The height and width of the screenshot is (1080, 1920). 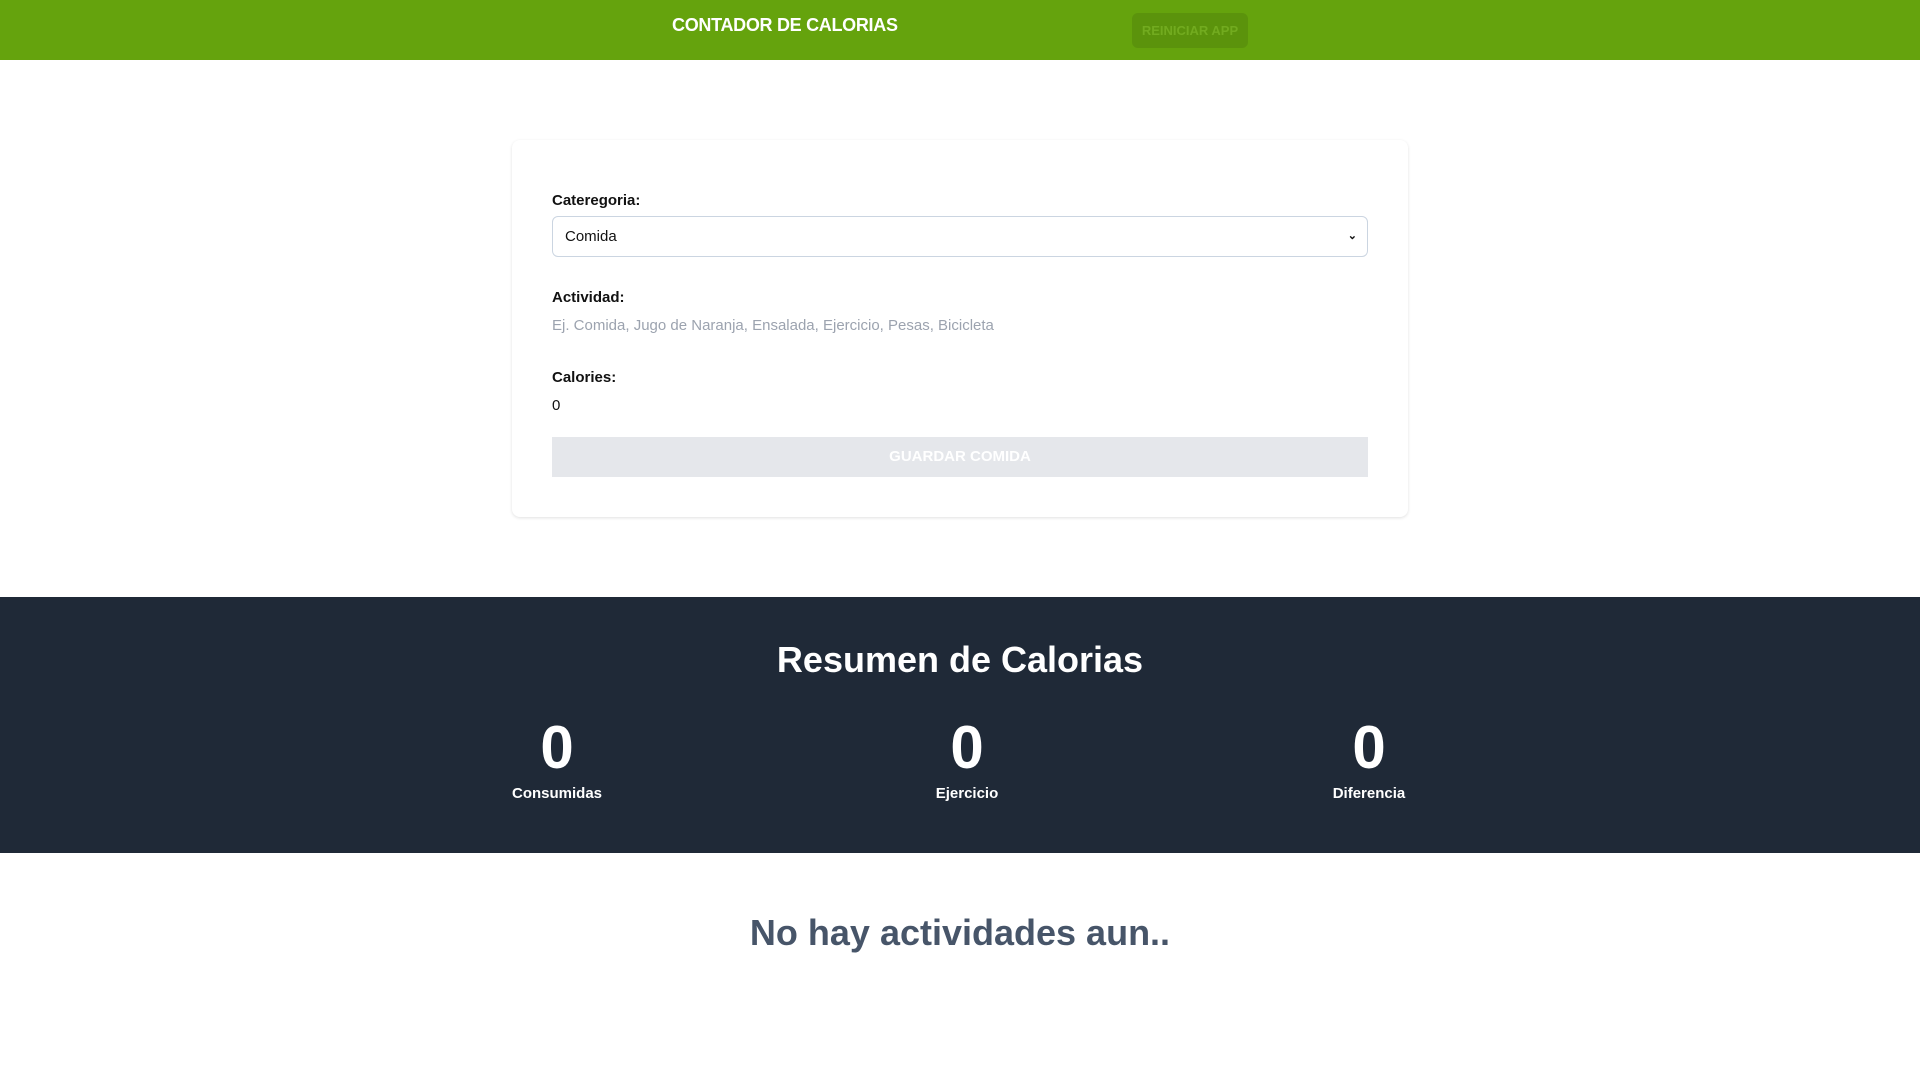 I want to click on save-button: GUARDAR COMIDA, so click(x=960, y=457).